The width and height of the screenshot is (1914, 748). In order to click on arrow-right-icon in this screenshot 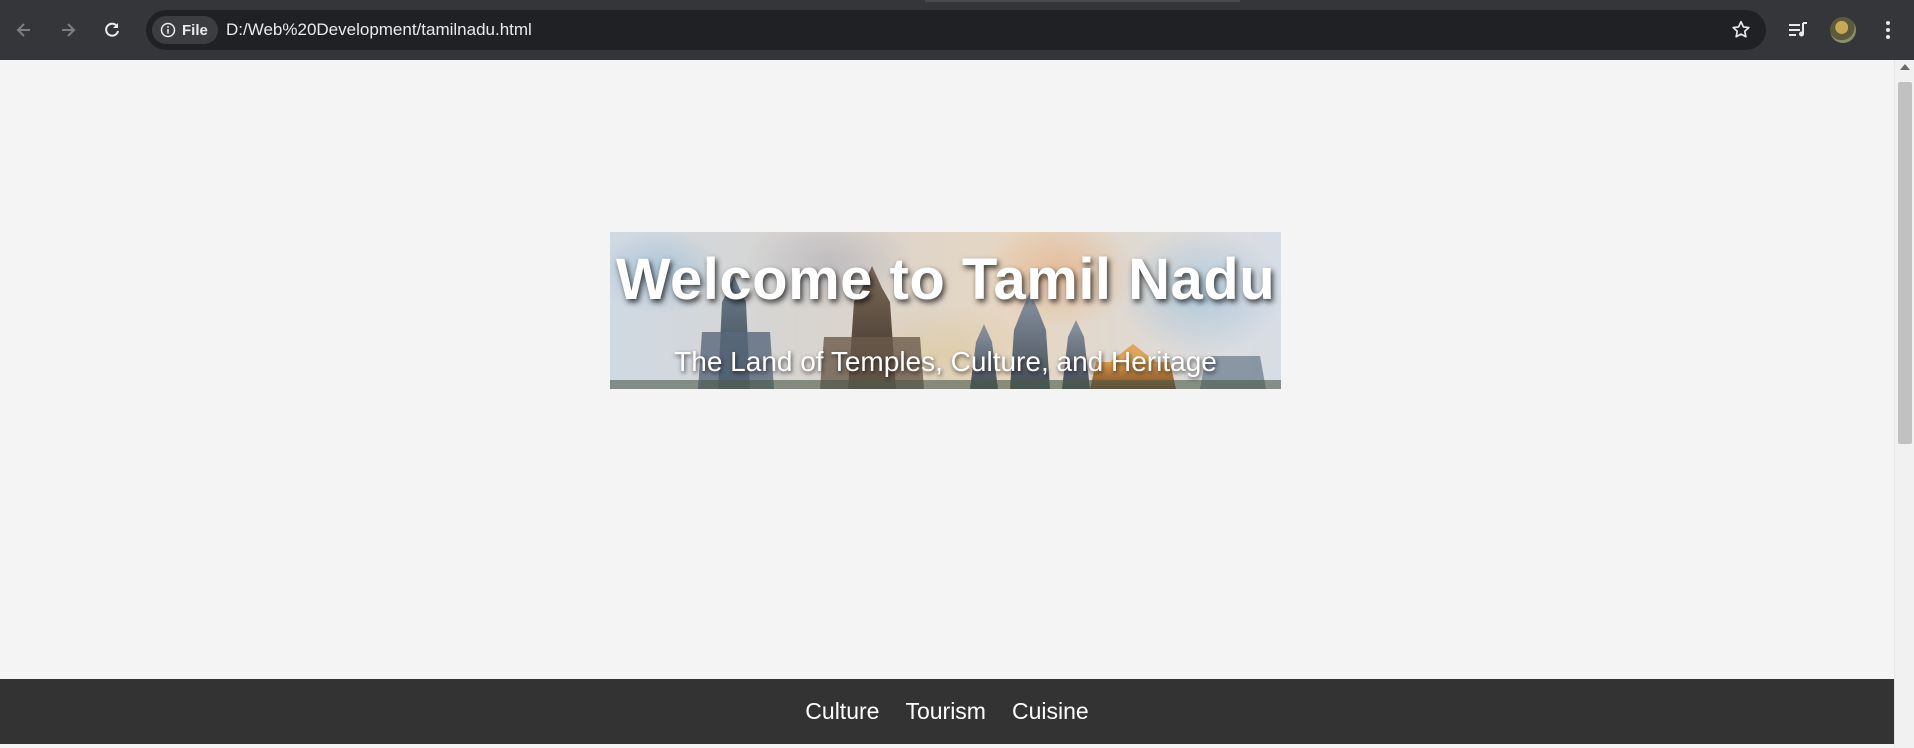, I will do `click(69, 30)`.